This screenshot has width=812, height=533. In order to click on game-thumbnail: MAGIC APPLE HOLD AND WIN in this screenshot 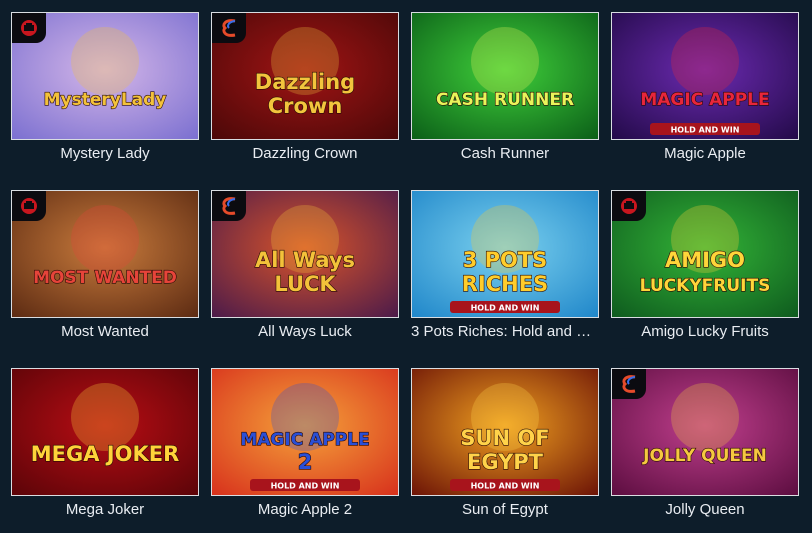, I will do `click(705, 76)`.